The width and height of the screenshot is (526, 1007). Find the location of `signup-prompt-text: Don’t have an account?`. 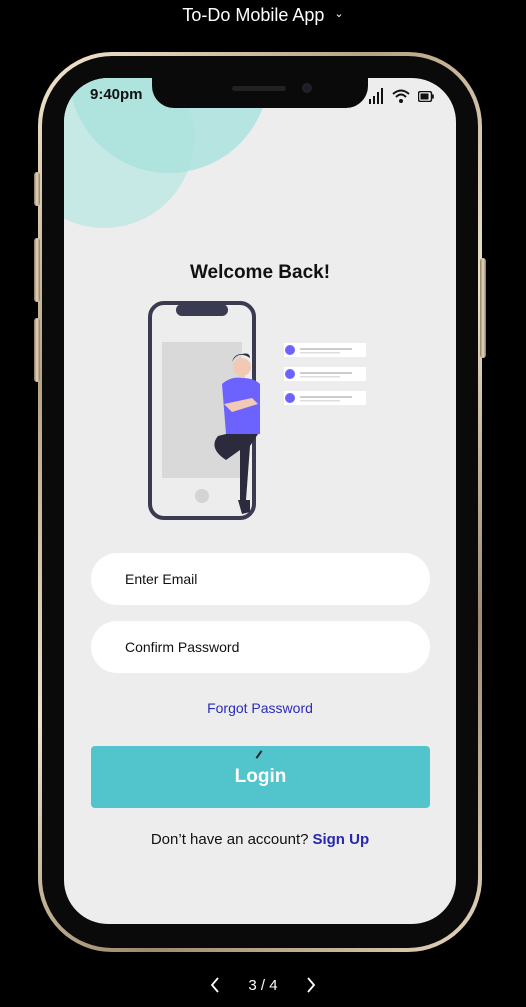

signup-prompt-text: Don’t have an account? is located at coordinates (229, 839).